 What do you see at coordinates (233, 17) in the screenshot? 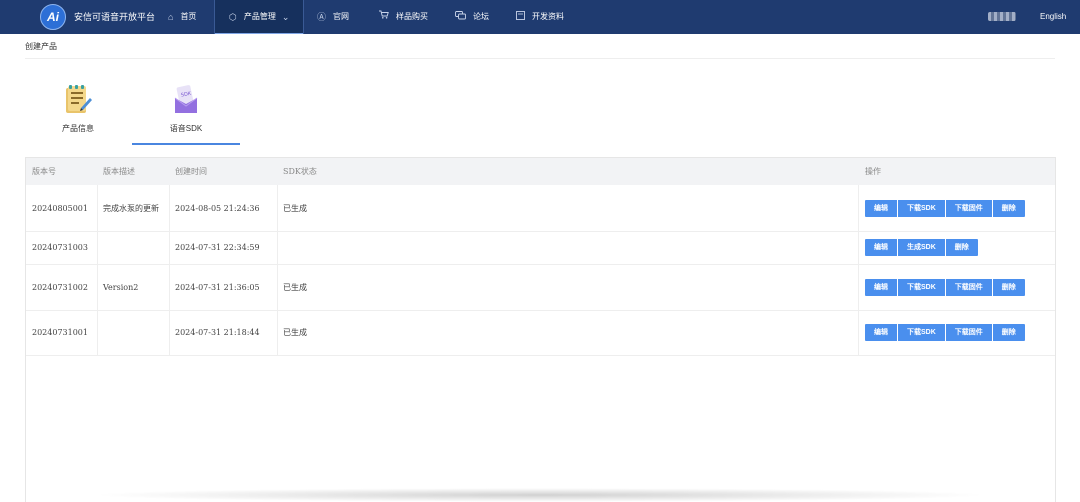
I see `cube-icon: ⬡` at bounding box center [233, 17].